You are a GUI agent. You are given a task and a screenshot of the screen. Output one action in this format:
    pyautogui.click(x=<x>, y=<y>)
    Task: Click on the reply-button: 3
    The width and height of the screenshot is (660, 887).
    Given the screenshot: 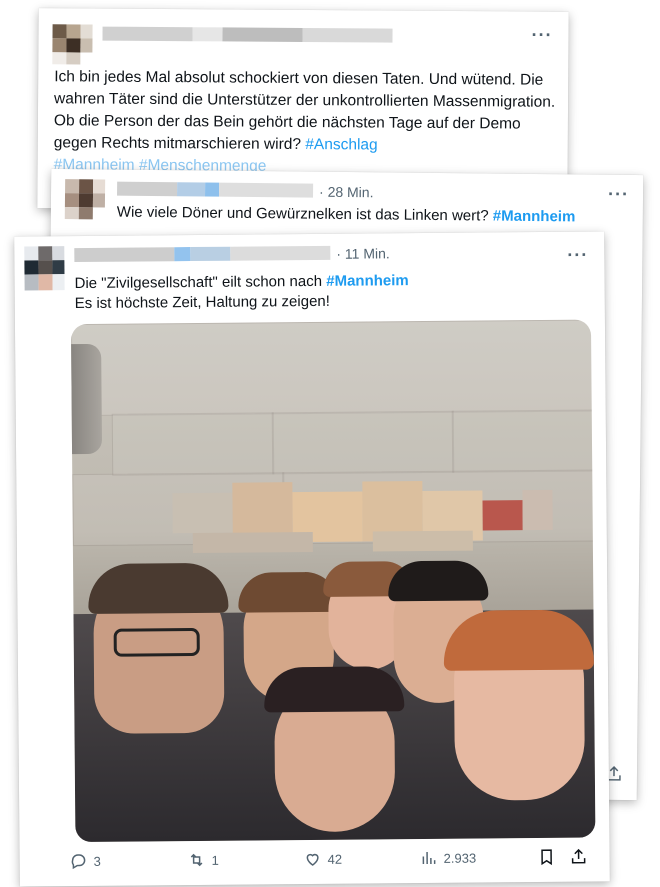 What is the action you would take?
    pyautogui.click(x=85, y=861)
    